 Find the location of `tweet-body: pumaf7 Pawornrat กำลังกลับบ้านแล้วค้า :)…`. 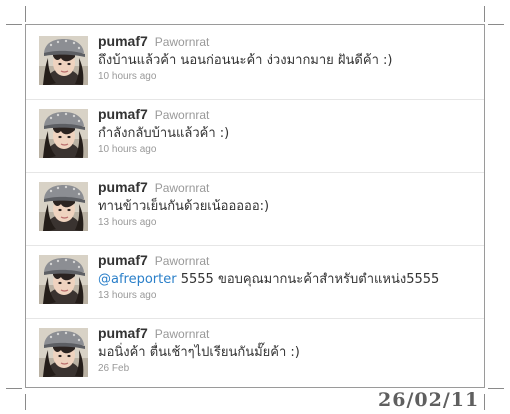

tweet-body: pumaf7 Pawornrat กำลังกลับบ้านแล้วค้า :)… is located at coordinates (287, 131).